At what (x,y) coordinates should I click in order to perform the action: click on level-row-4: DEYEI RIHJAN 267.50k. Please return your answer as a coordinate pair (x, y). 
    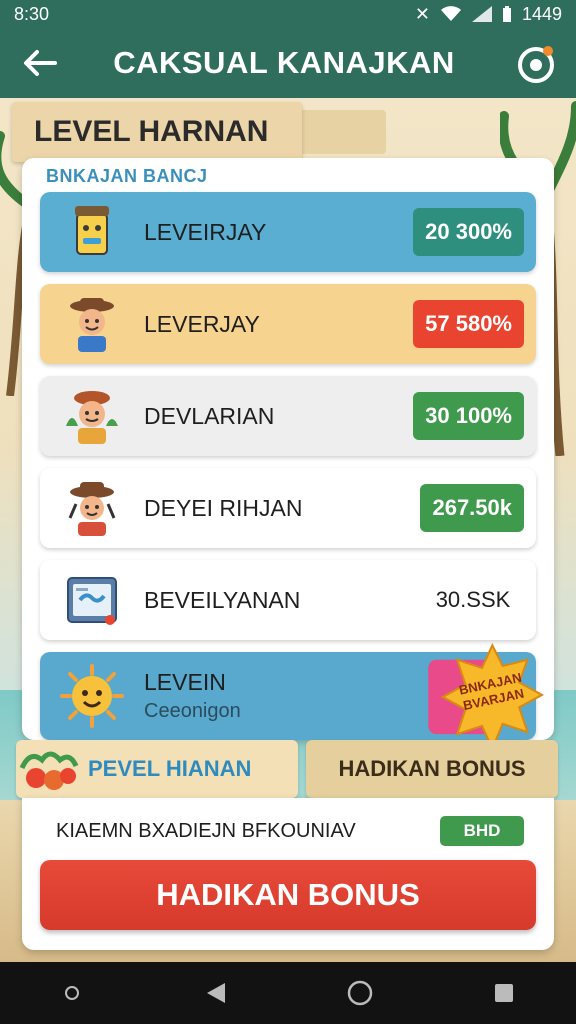
    Looking at the image, I should click on (288, 508).